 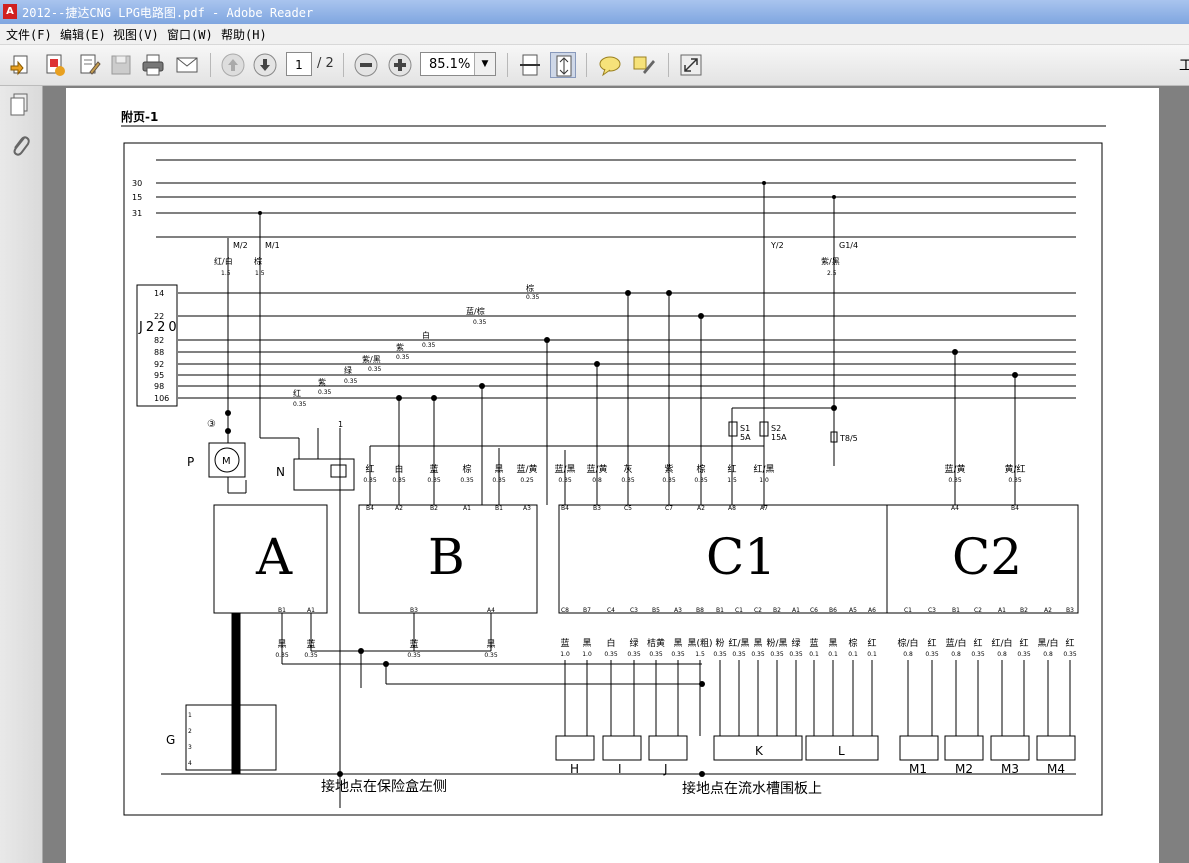 I want to click on upper-wire-color: 灰, so click(x=627, y=469).